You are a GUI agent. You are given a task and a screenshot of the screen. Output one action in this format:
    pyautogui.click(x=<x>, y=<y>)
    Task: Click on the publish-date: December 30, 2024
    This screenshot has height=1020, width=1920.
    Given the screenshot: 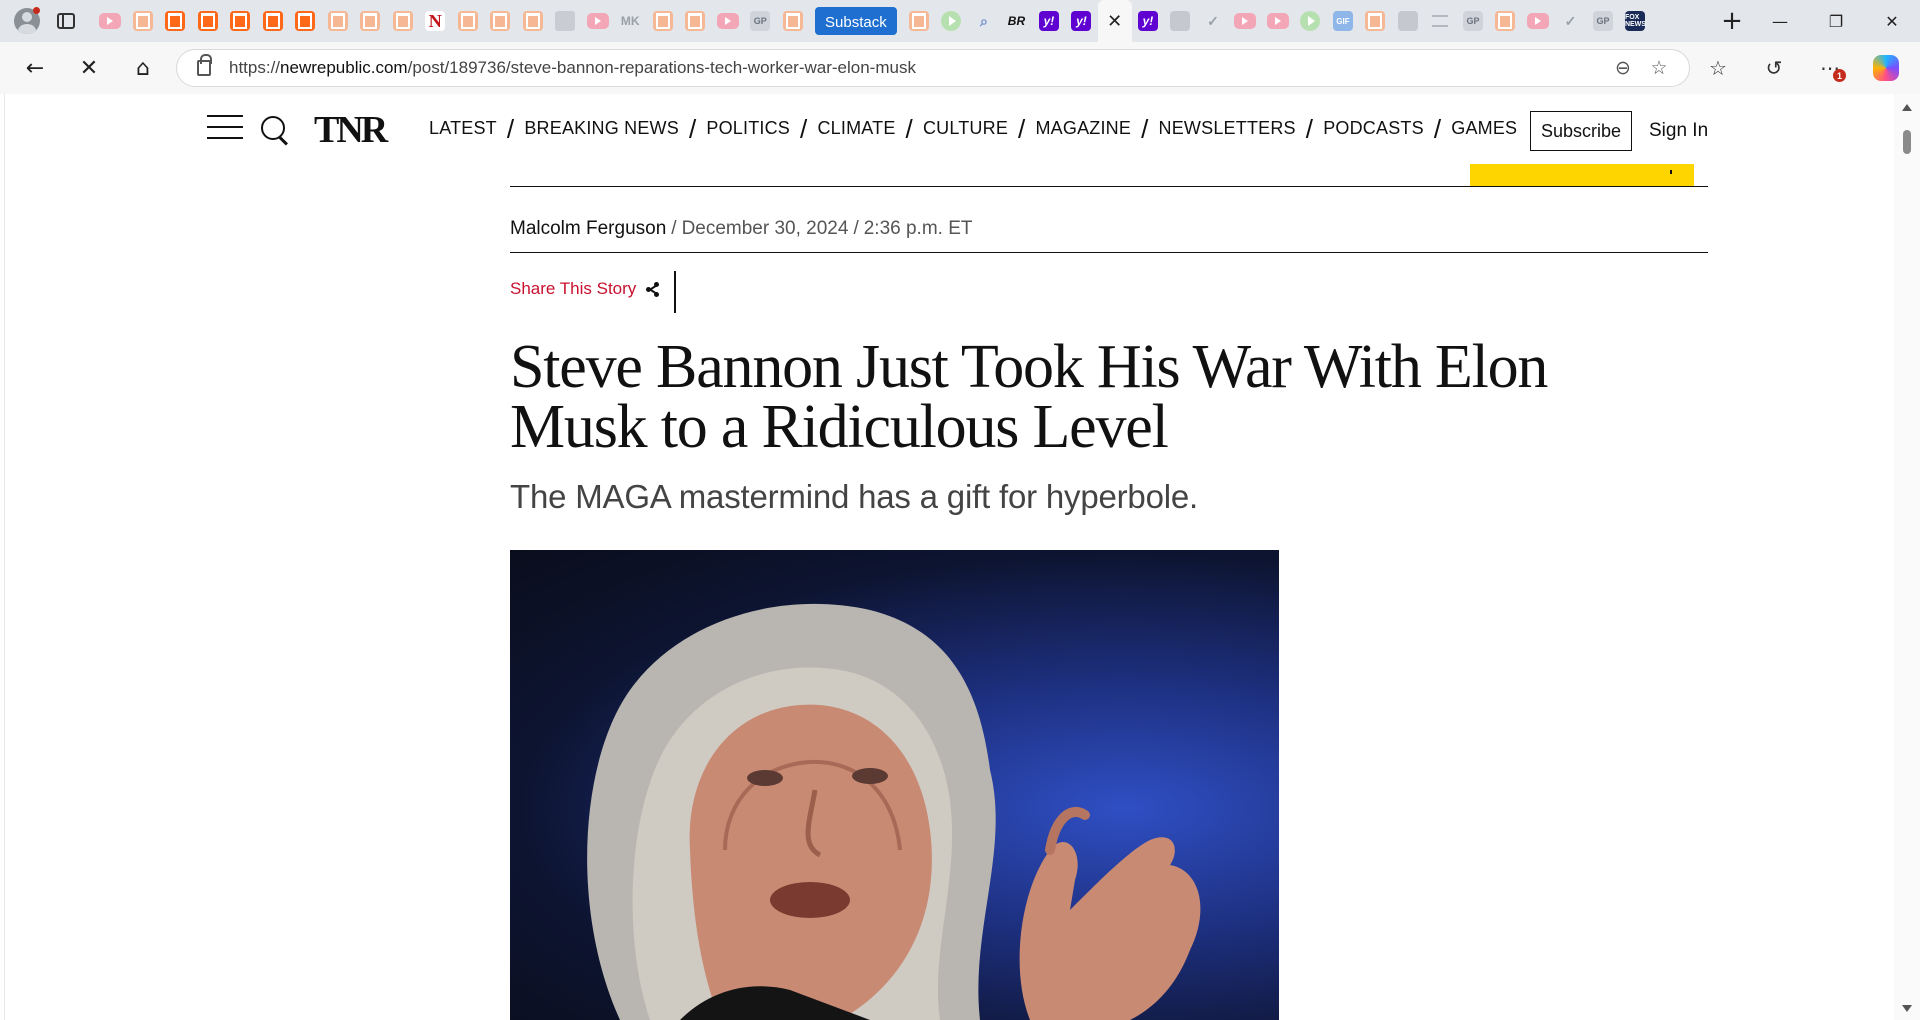 What is the action you would take?
    pyautogui.click(x=765, y=228)
    